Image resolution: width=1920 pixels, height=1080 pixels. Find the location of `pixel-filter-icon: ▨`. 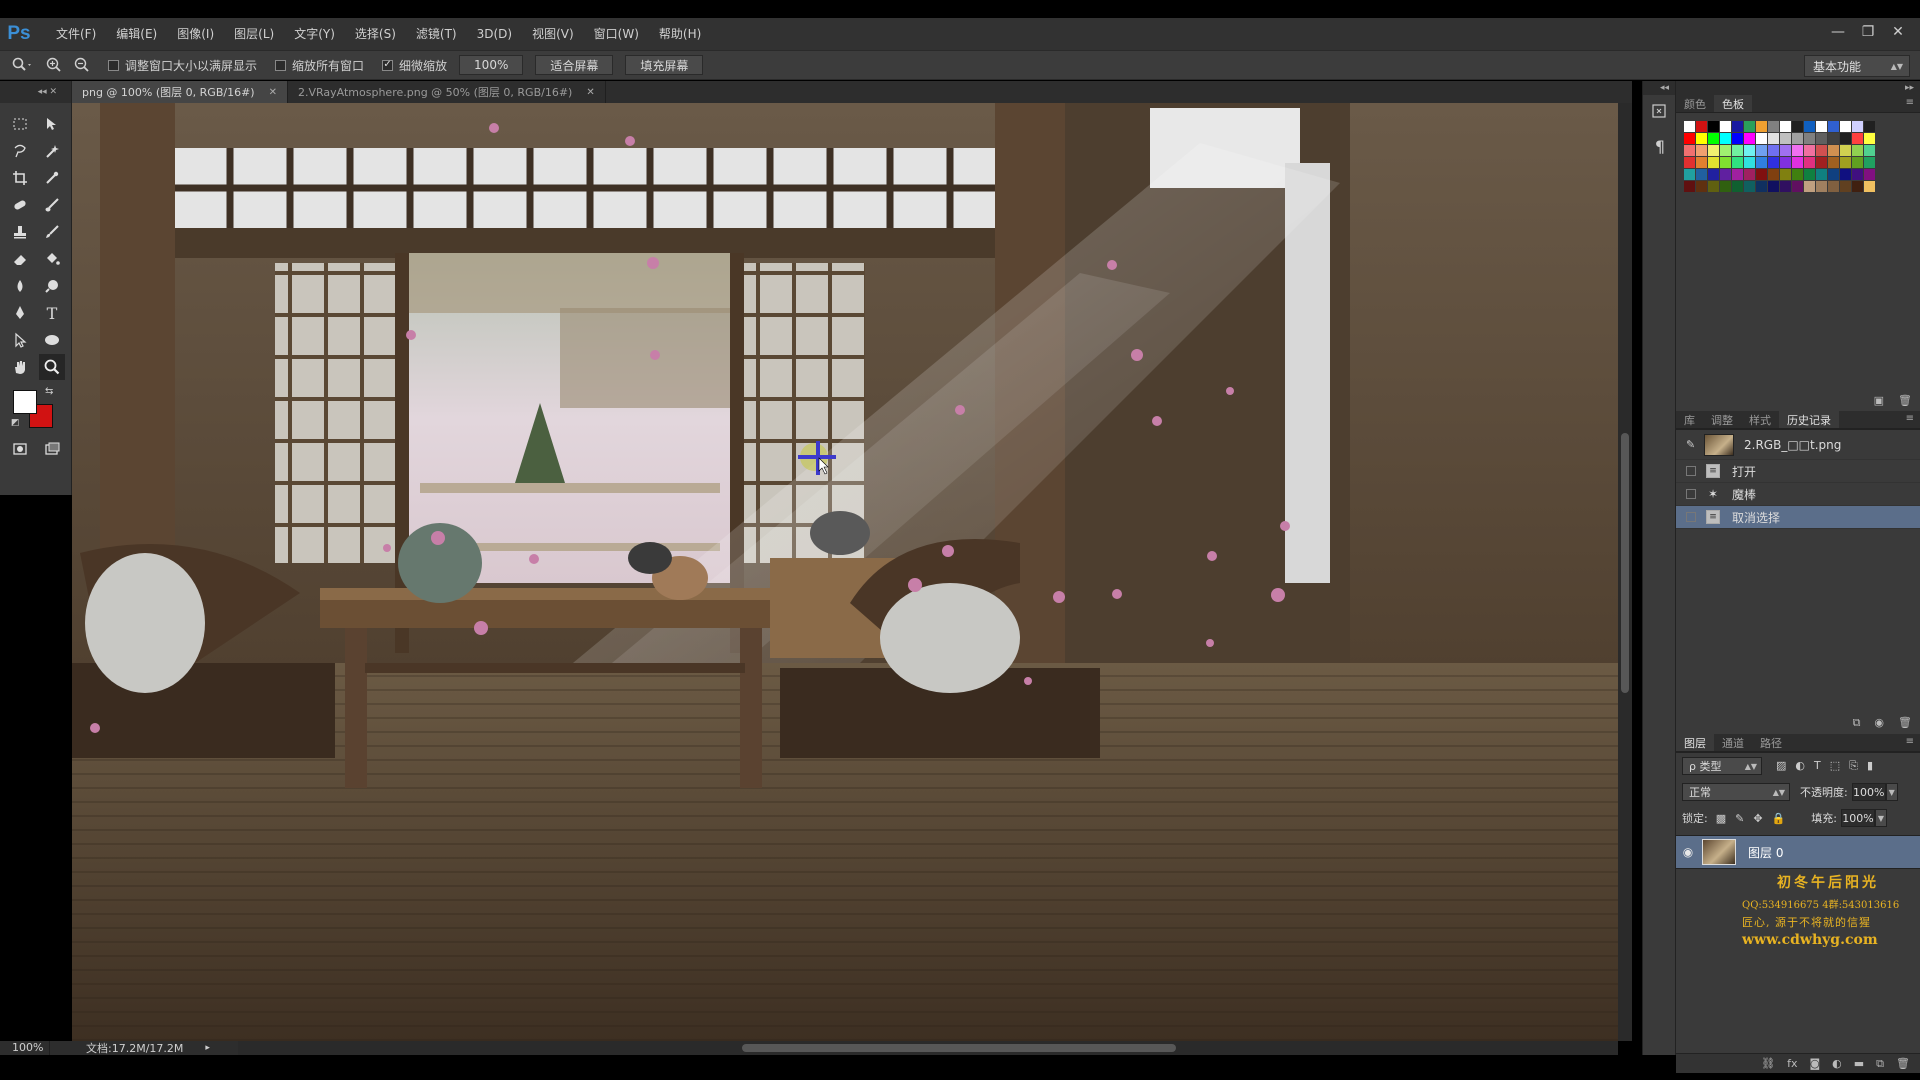

pixel-filter-icon: ▨ is located at coordinates (1781, 766).